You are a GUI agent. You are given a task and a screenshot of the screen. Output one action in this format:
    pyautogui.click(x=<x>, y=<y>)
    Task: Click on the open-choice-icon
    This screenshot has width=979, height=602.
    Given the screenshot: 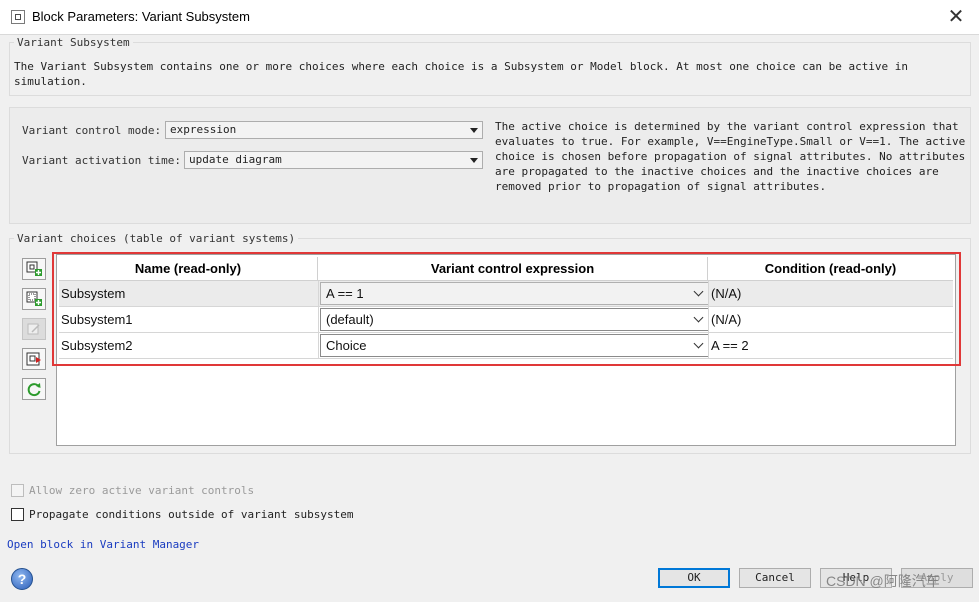 What is the action you would take?
    pyautogui.click(x=33, y=359)
    